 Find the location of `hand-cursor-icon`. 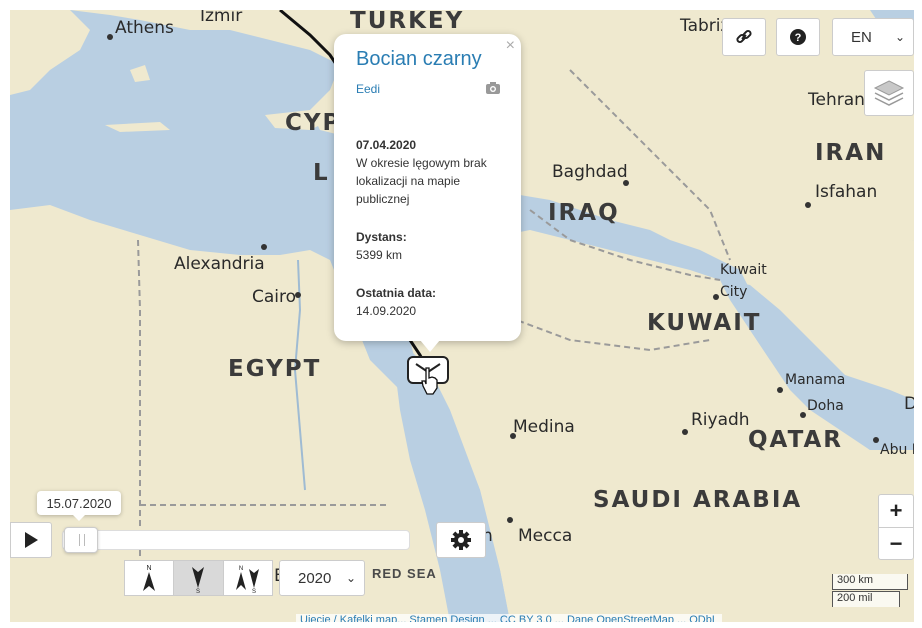

hand-cursor-icon is located at coordinates (429, 381).